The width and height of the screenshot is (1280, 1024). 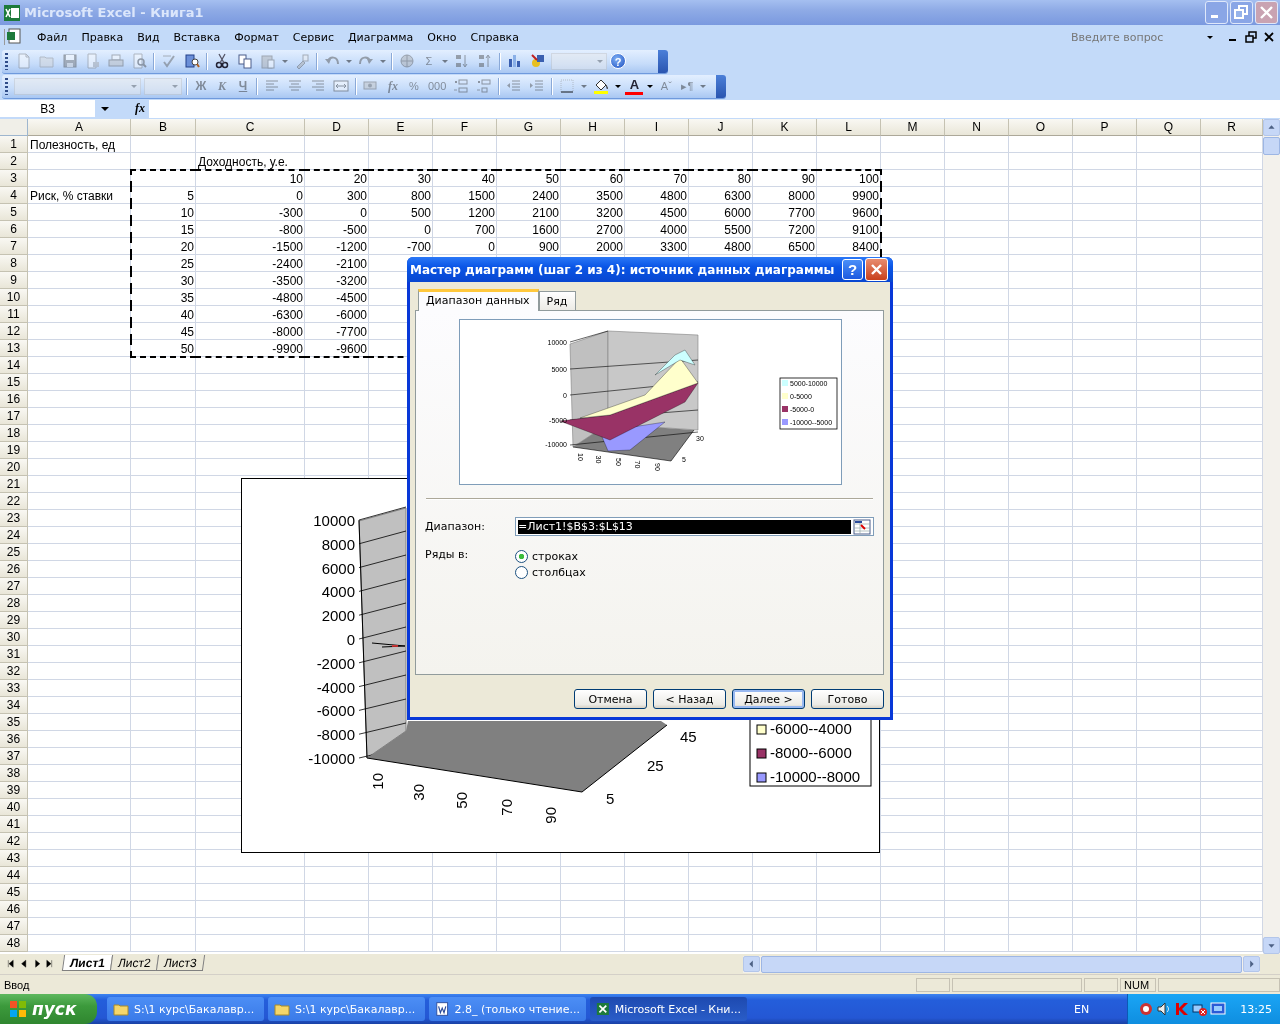 What do you see at coordinates (545, 212) in the screenshot?
I see `table-cell: 2100` at bounding box center [545, 212].